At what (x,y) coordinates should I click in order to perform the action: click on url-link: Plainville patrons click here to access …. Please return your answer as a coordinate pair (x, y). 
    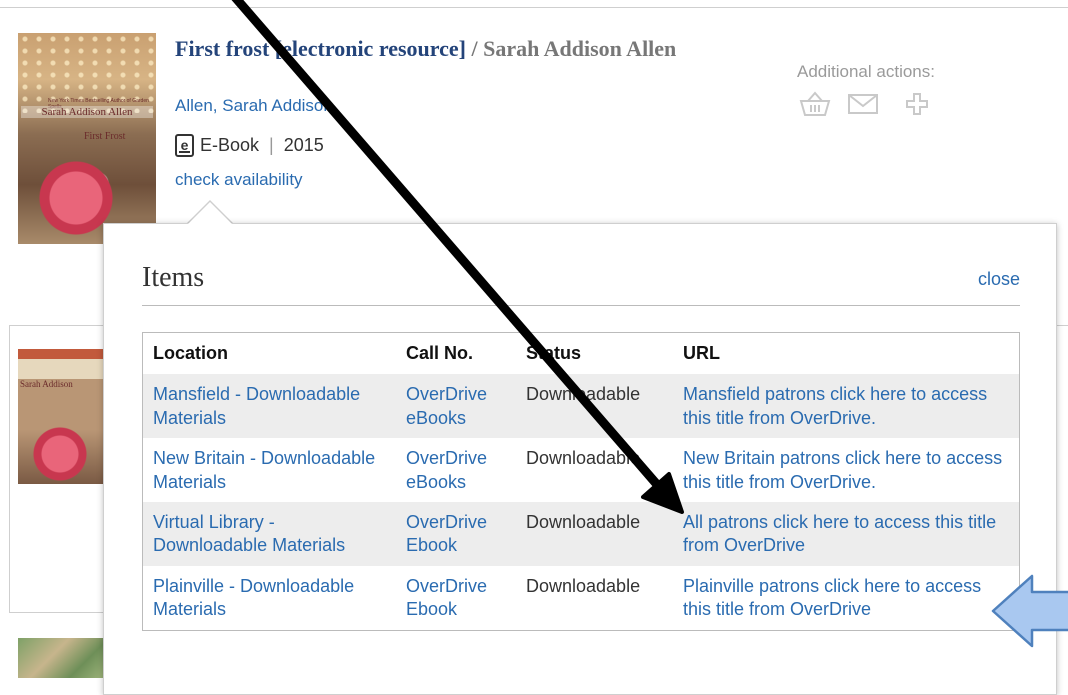
    Looking at the image, I should click on (846, 598).